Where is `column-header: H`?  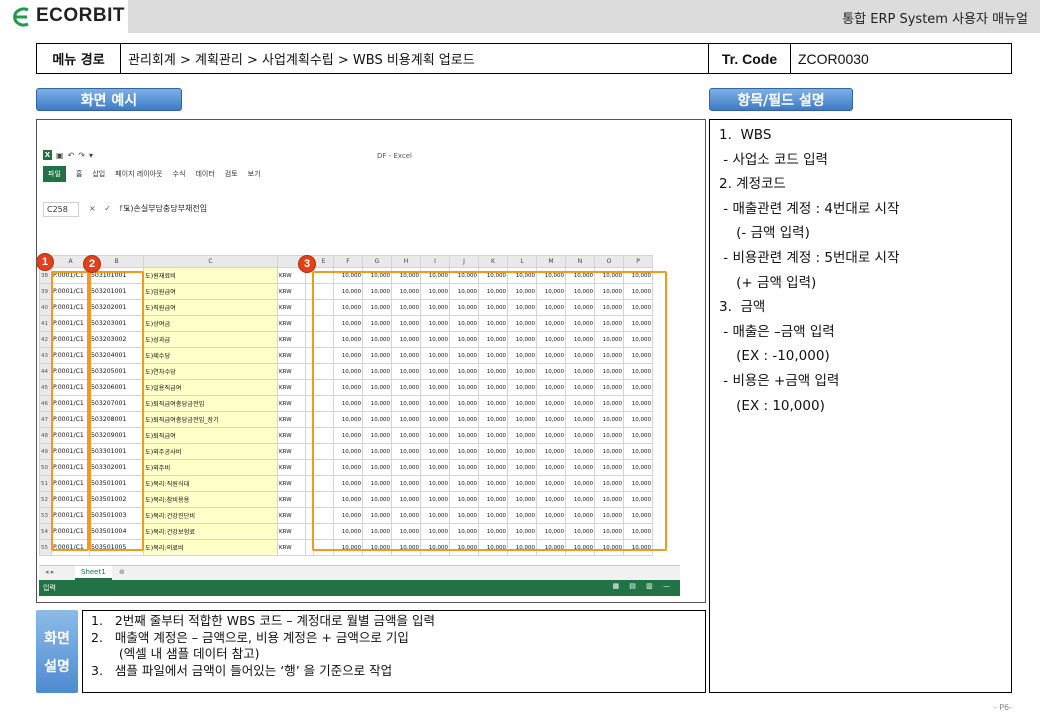
column-header: H is located at coordinates (406, 261).